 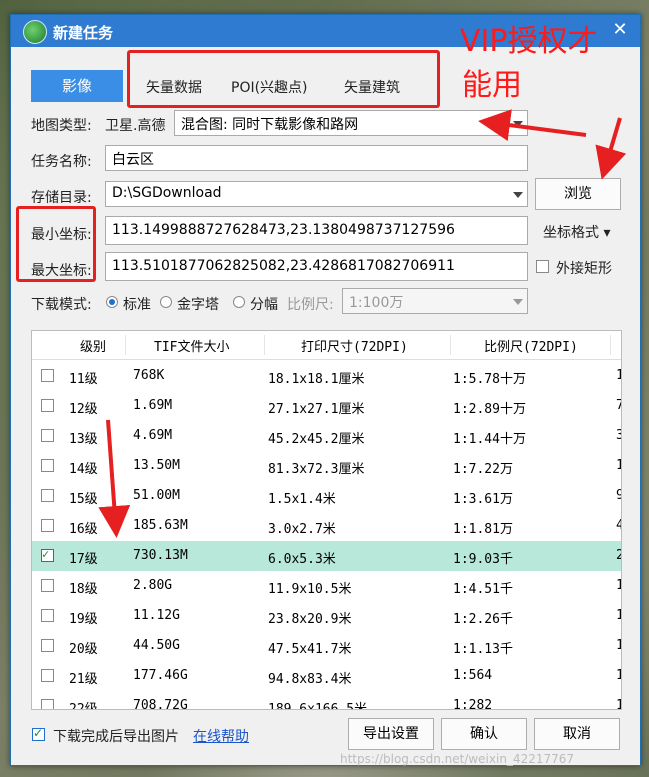 I want to click on arrow-to-map-type, so click(x=532, y=125).